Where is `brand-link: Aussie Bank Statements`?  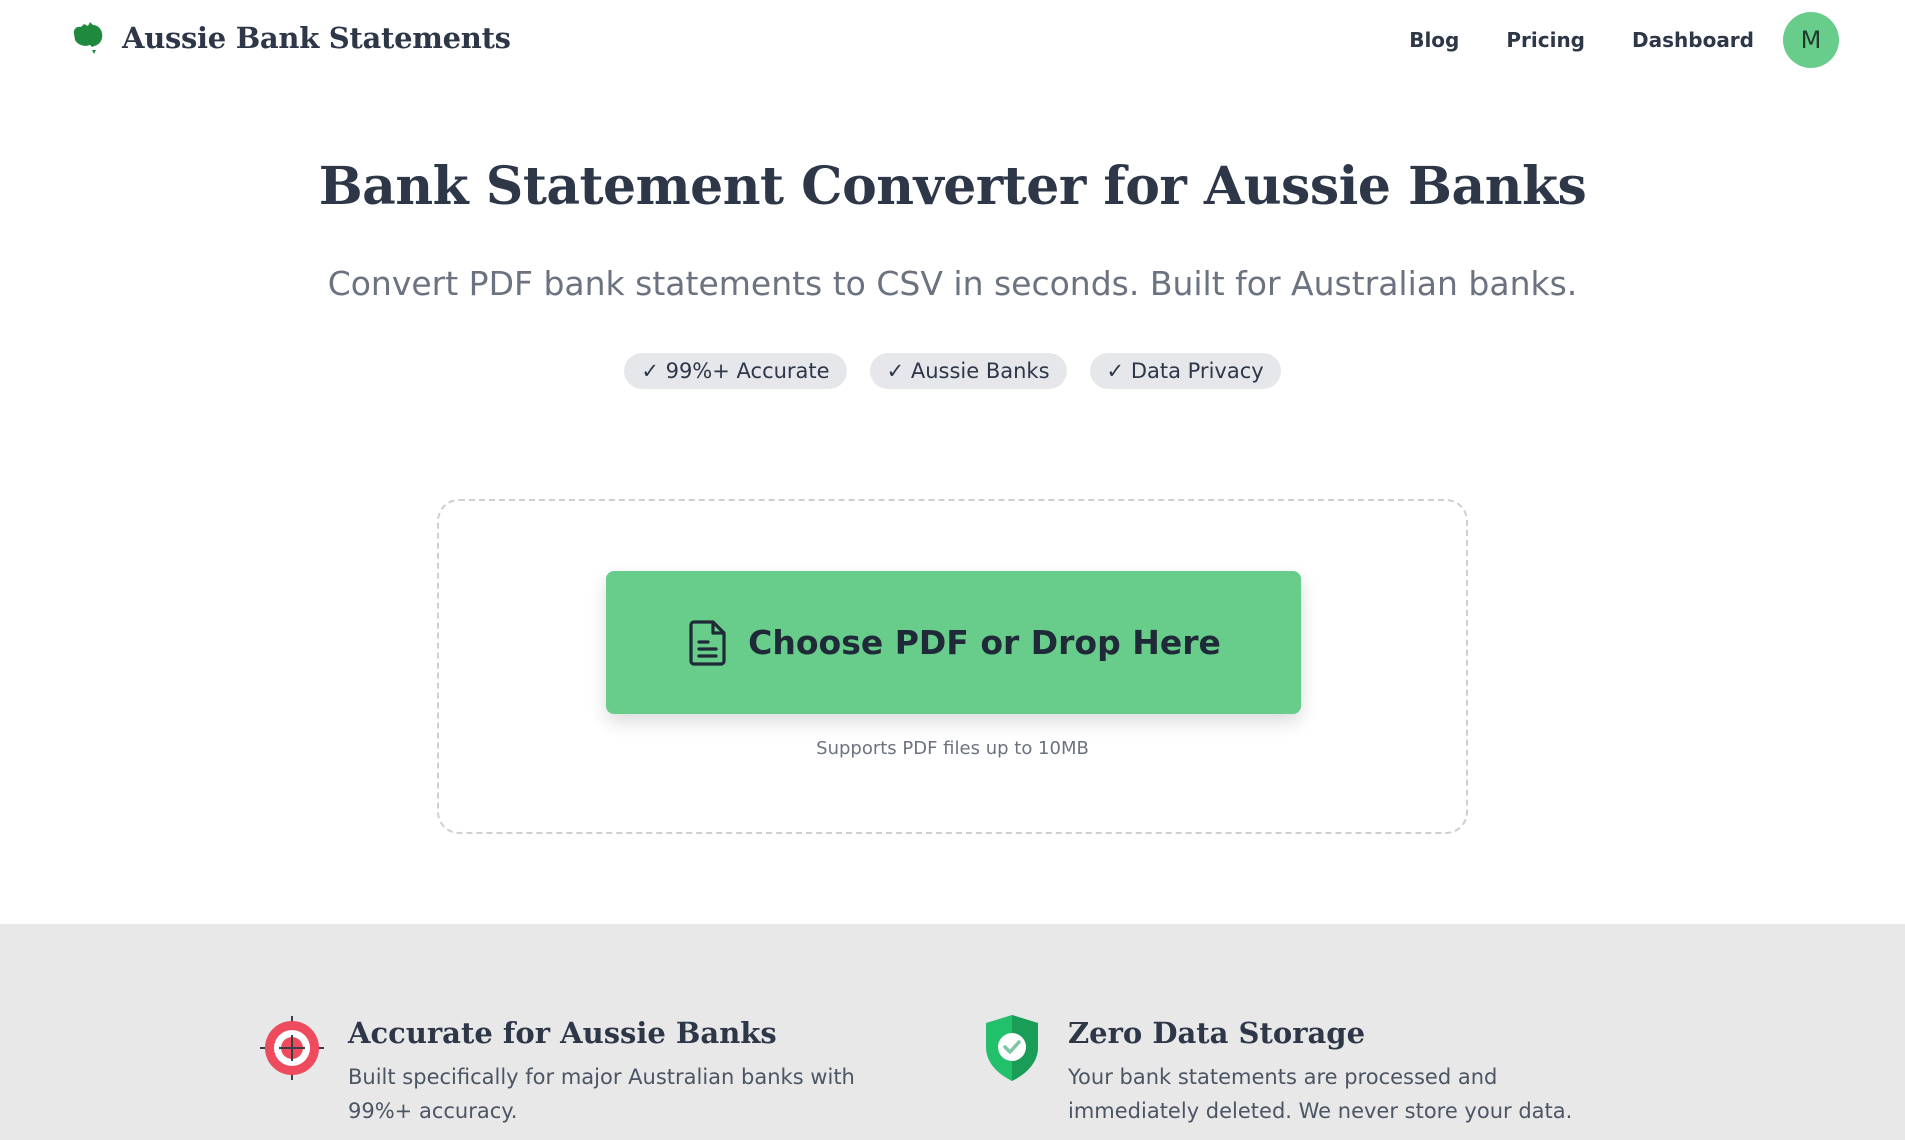
brand-link: Aussie Bank Statements is located at coordinates (289, 38).